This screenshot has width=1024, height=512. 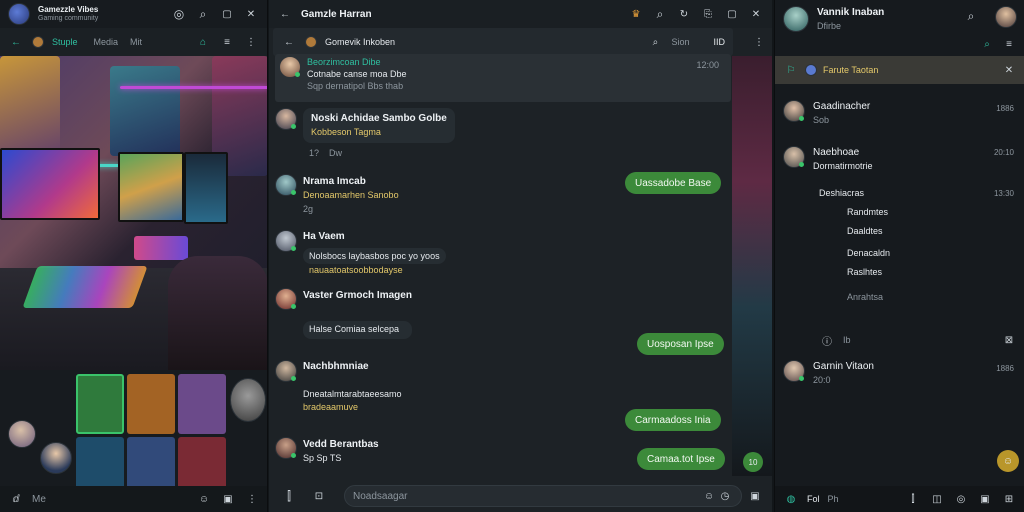 What do you see at coordinates (100, 404) in the screenshot?
I see `thumb-green-hero` at bounding box center [100, 404].